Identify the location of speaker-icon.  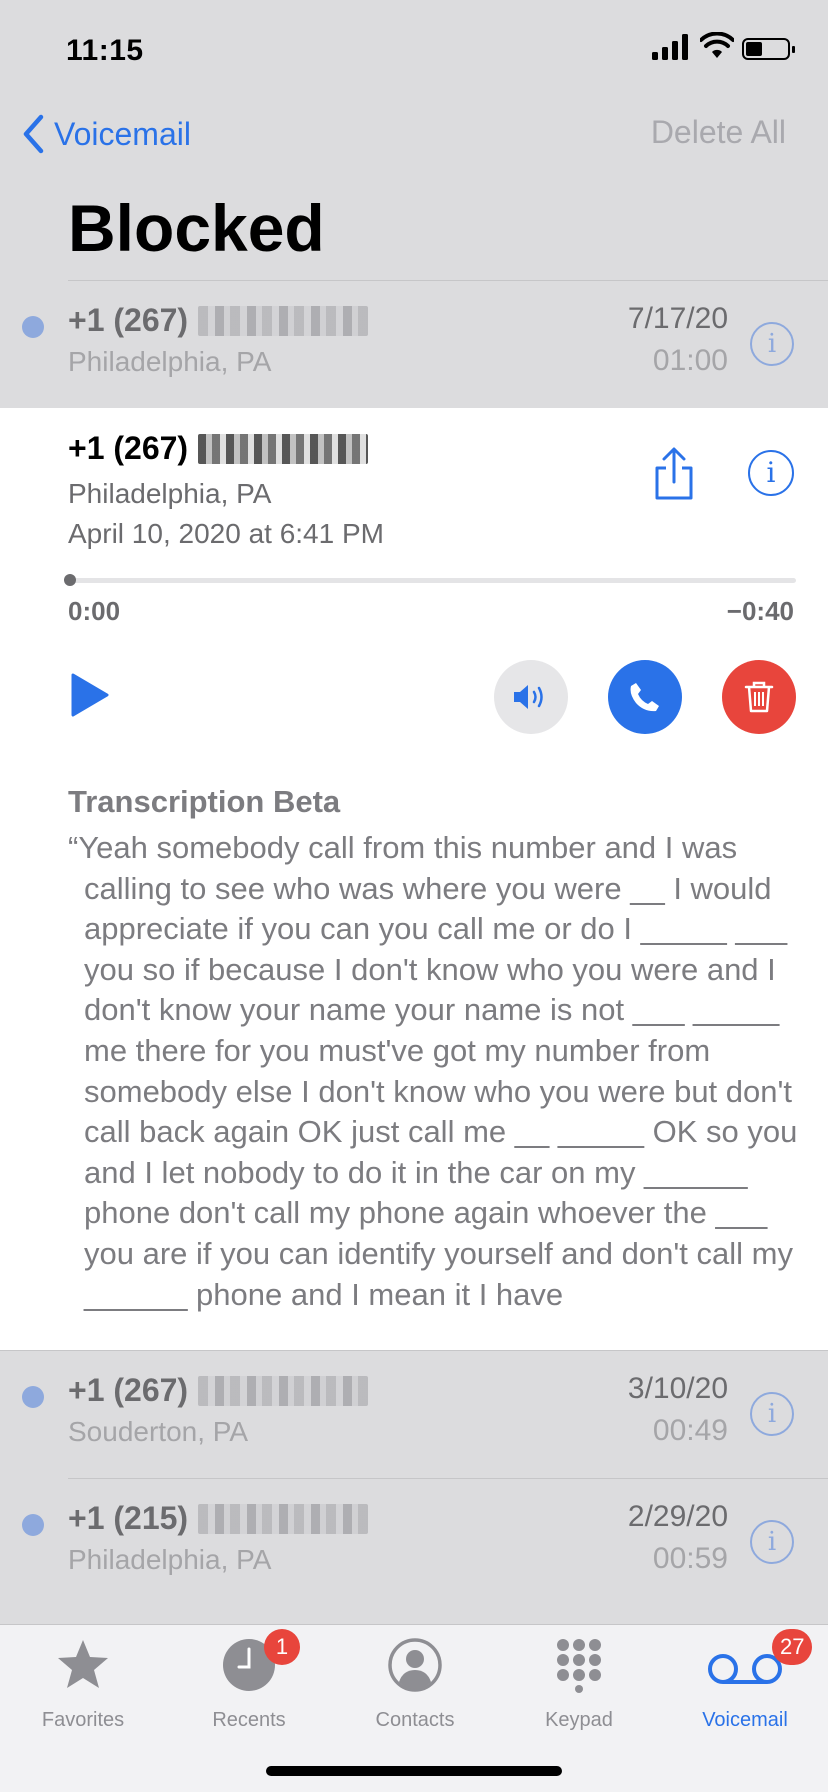
(528, 697).